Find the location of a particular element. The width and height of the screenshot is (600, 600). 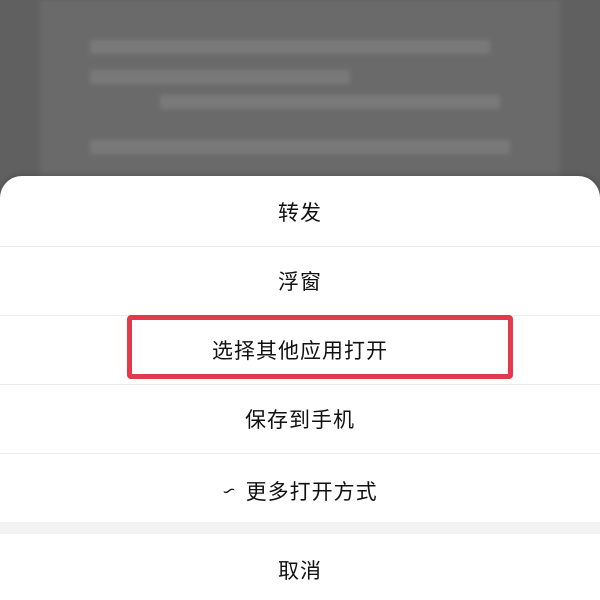

cancel-label: 取消 is located at coordinates (300, 571).